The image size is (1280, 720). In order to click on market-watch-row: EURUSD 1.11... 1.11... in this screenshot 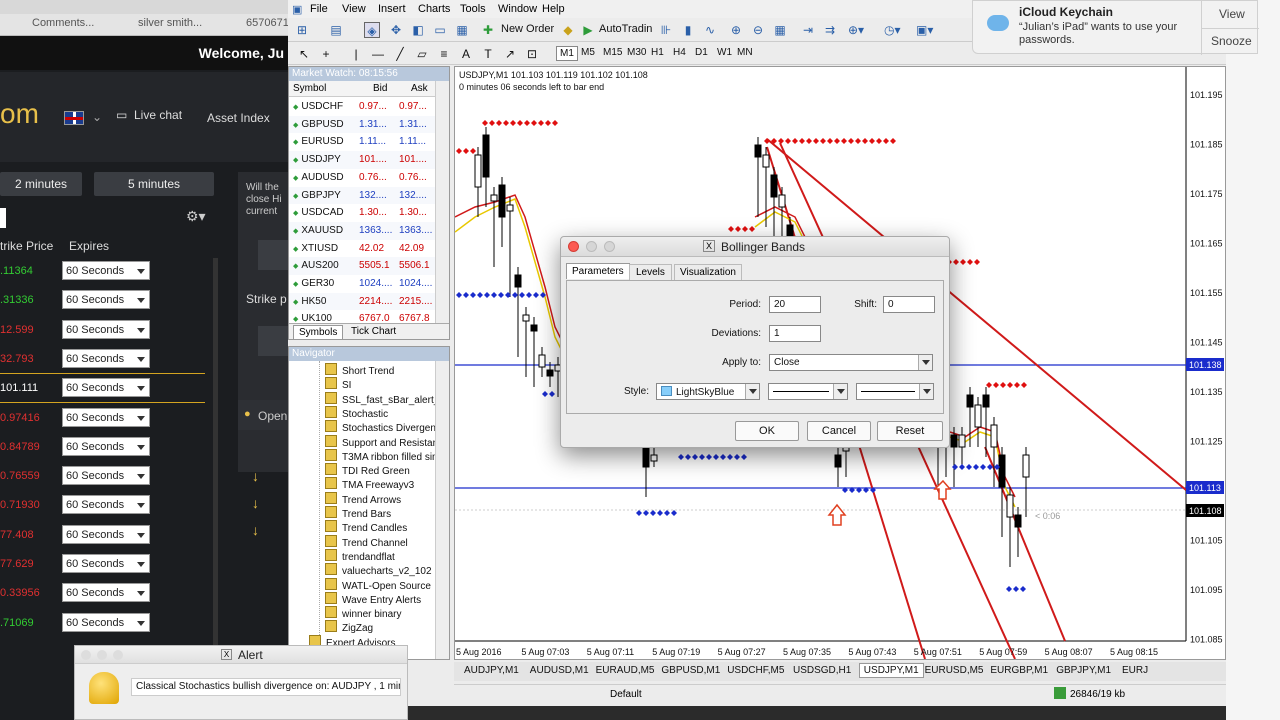, I will do `click(362, 142)`.